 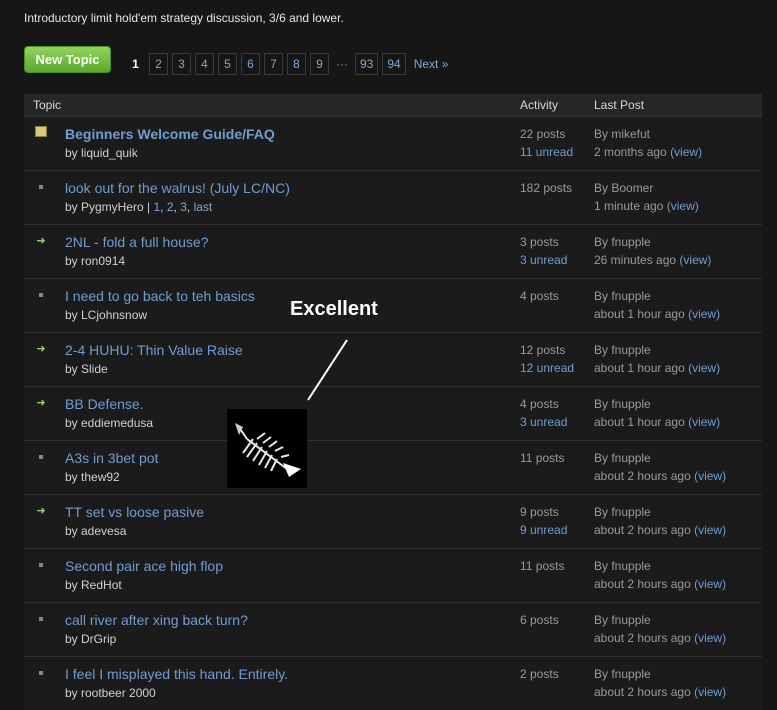 What do you see at coordinates (95, 261) in the screenshot?
I see `topic-author: by ron0914` at bounding box center [95, 261].